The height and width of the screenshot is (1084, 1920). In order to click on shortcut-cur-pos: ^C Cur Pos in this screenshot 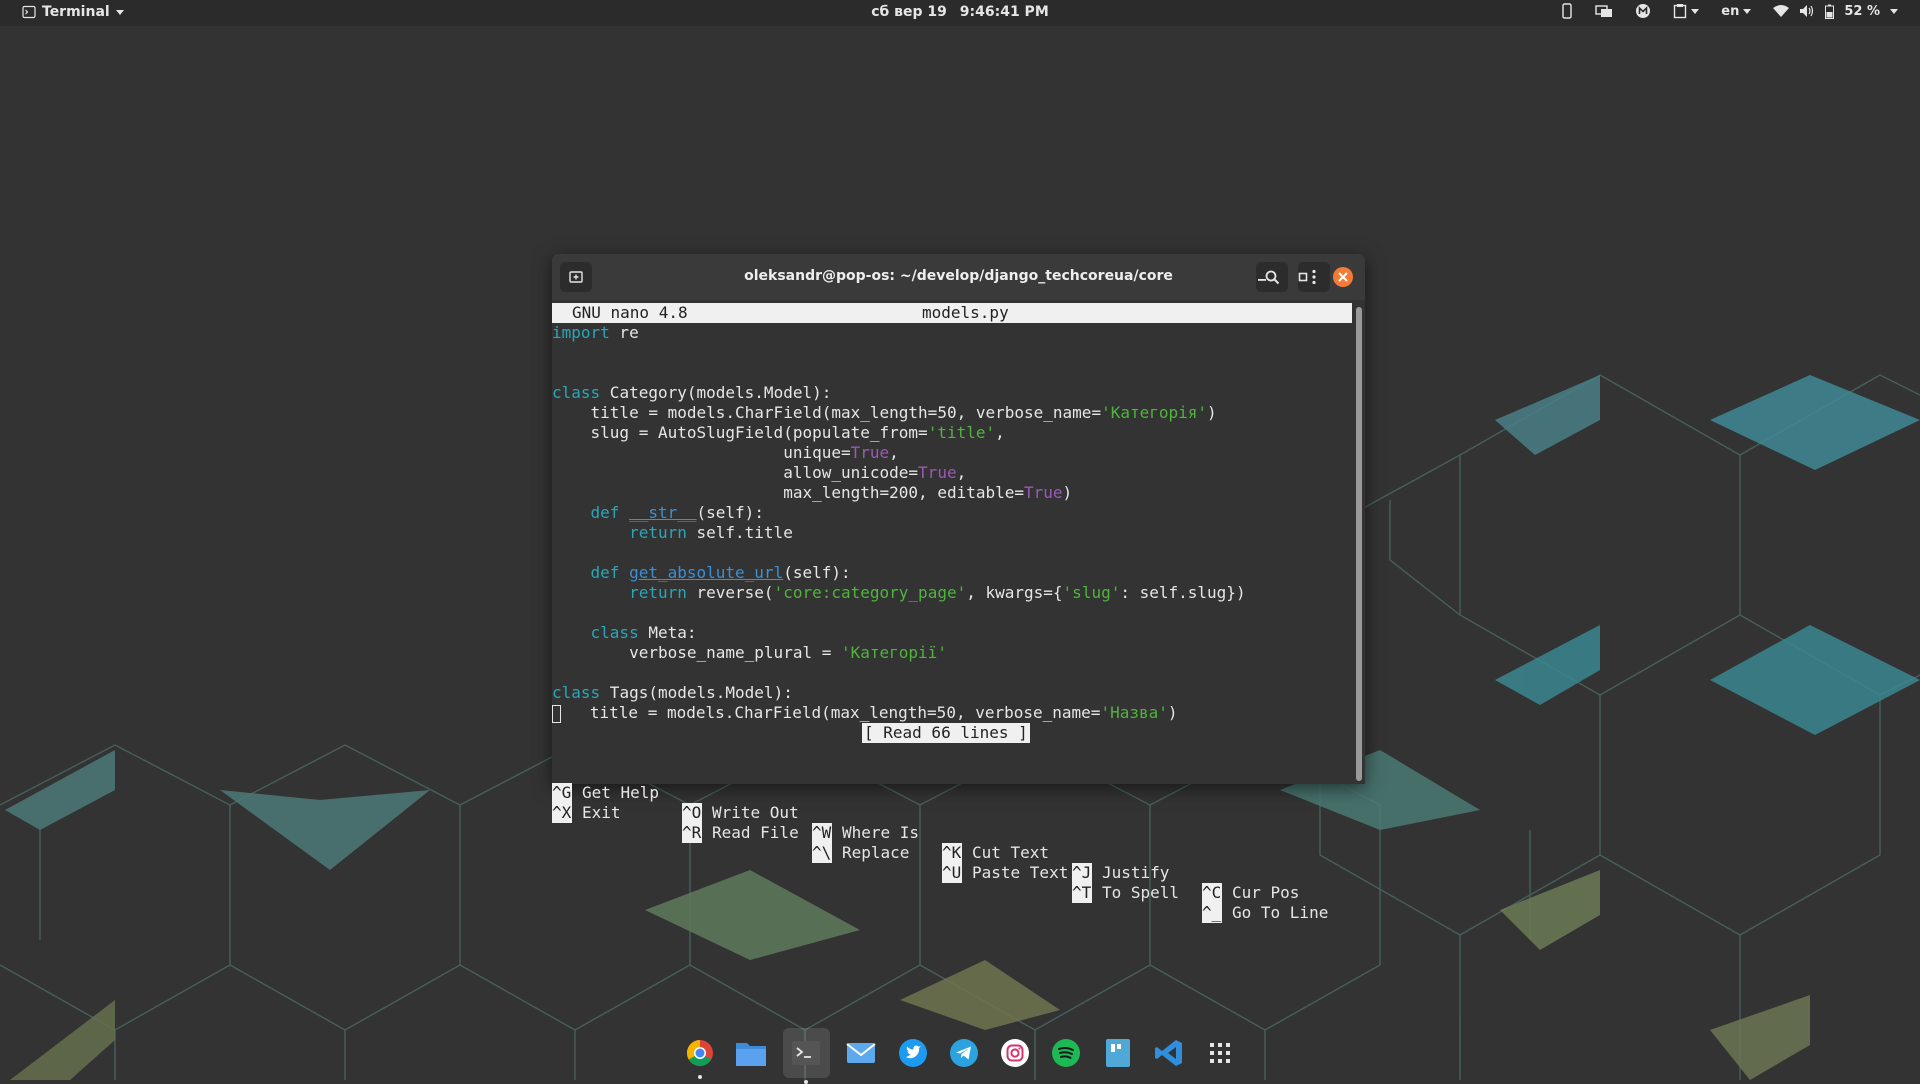, I will do `click(1251, 893)`.